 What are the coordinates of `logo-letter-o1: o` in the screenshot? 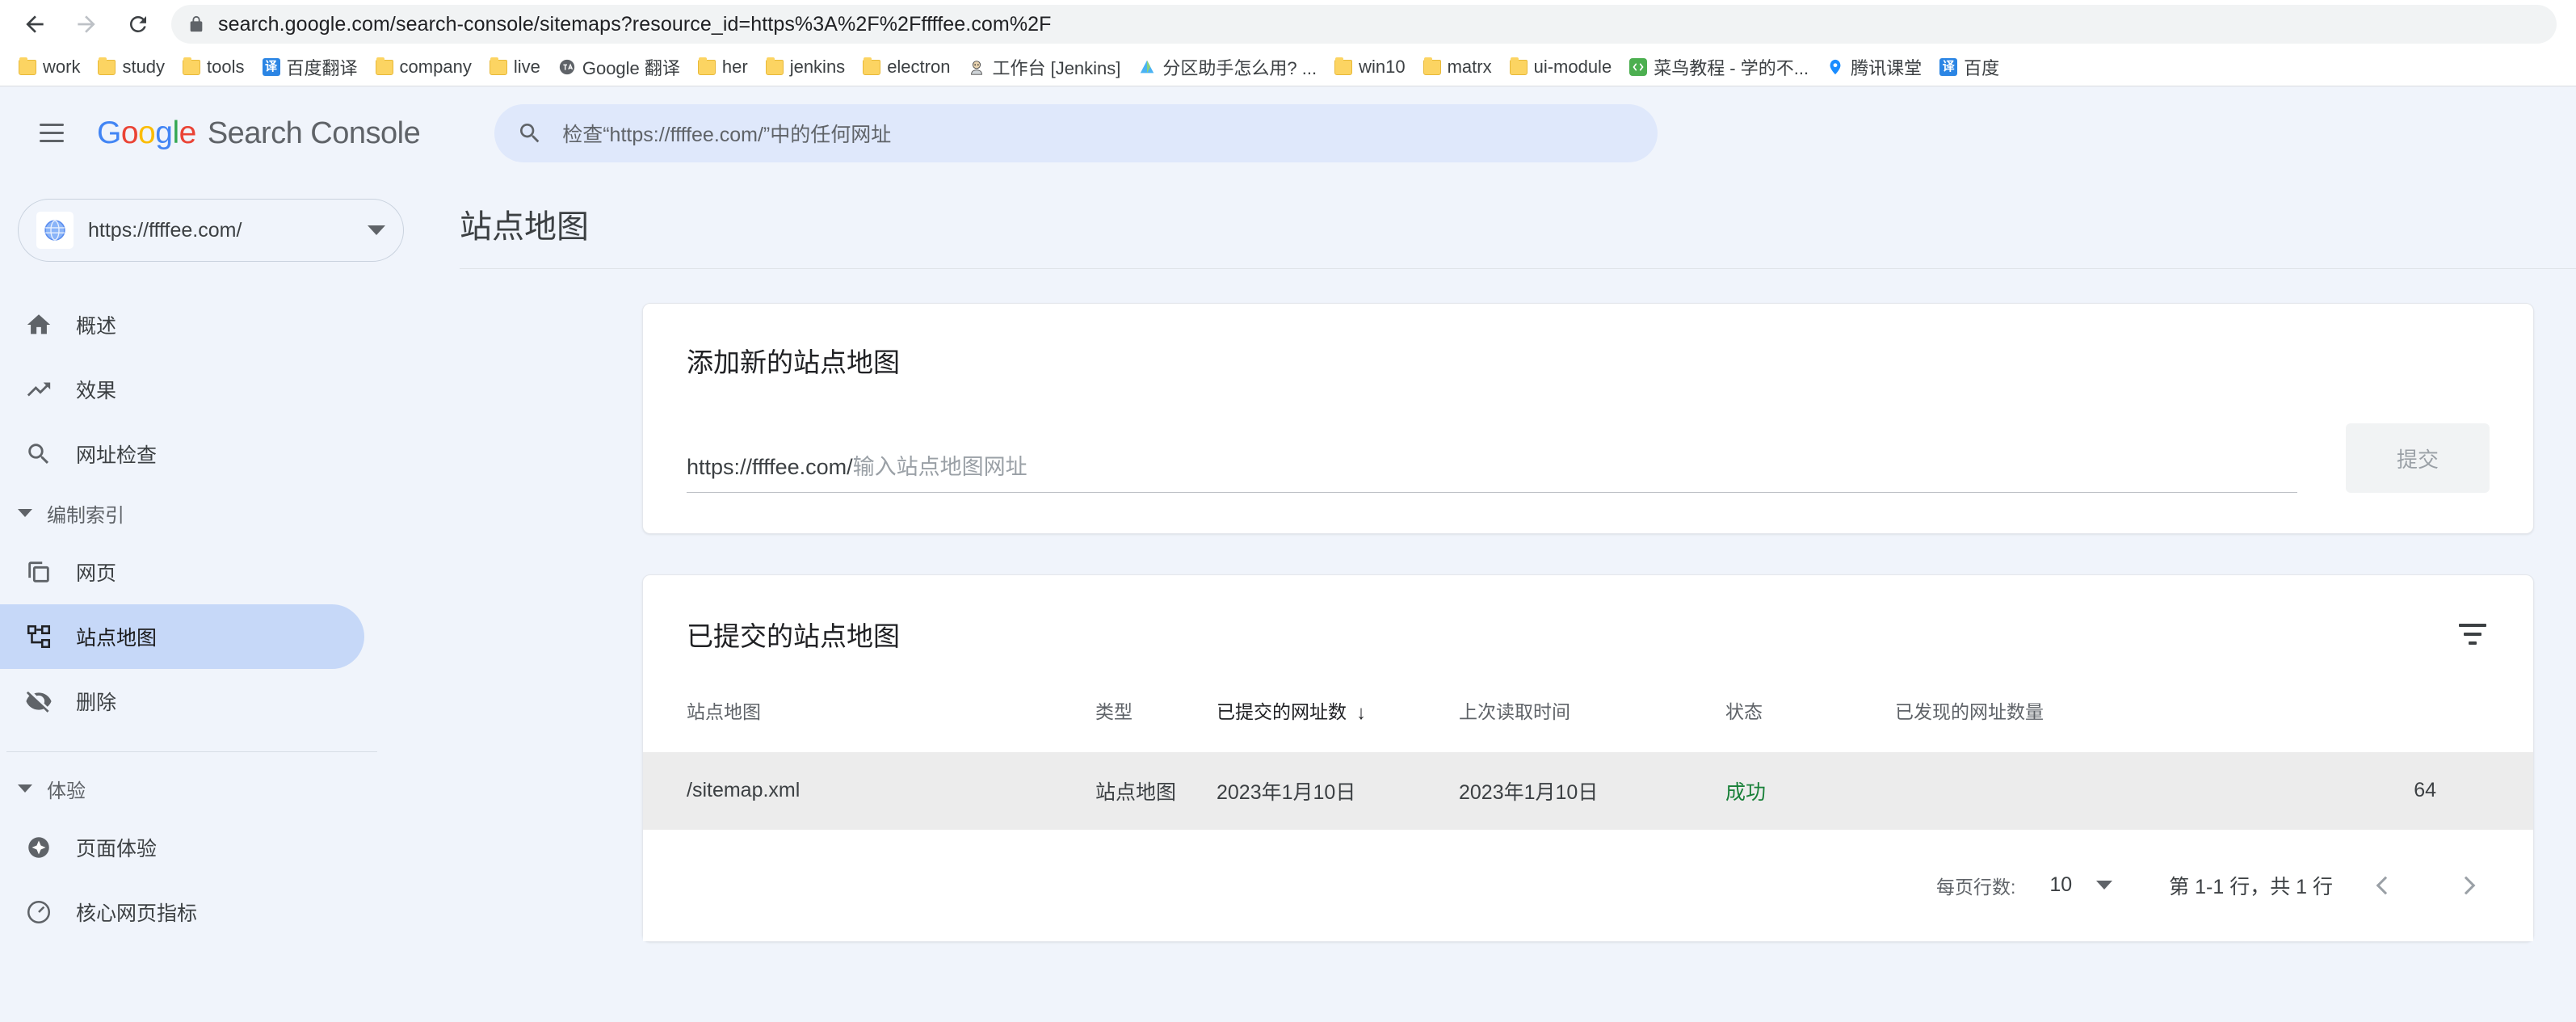 It's located at (129, 132).